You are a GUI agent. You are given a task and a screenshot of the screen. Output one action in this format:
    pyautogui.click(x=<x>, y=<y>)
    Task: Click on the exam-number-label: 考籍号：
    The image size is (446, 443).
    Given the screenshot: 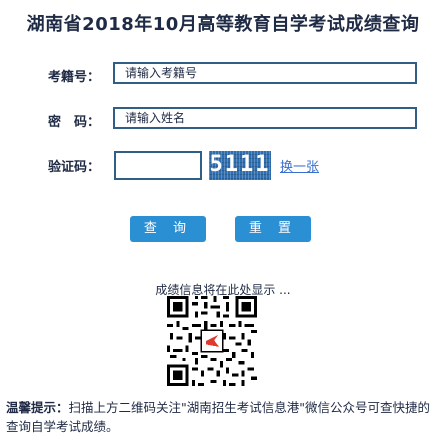 What is the action you would take?
    pyautogui.click(x=74, y=77)
    